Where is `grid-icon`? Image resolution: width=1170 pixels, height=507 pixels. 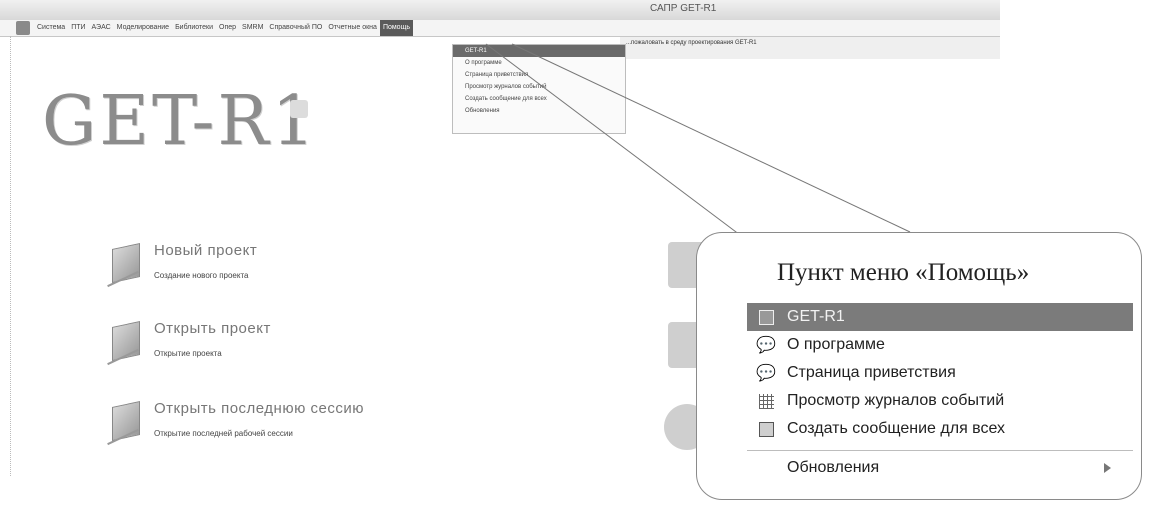 grid-icon is located at coordinates (766, 401).